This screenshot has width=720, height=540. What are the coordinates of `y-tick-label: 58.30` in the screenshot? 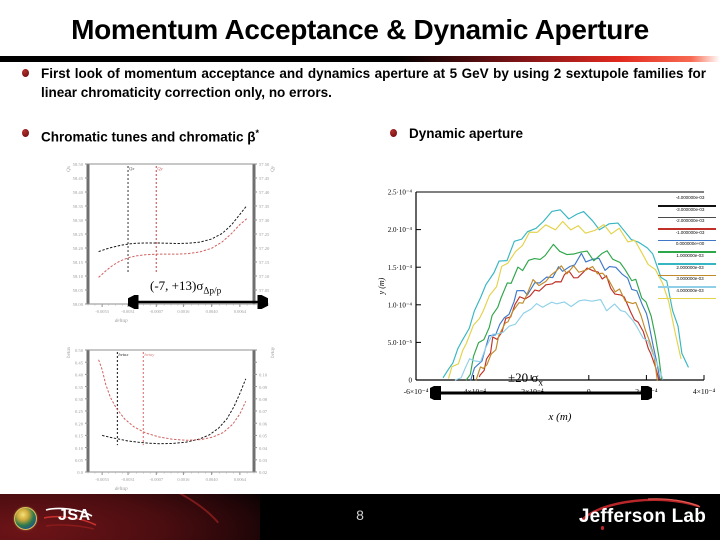 It's located at (78, 220).